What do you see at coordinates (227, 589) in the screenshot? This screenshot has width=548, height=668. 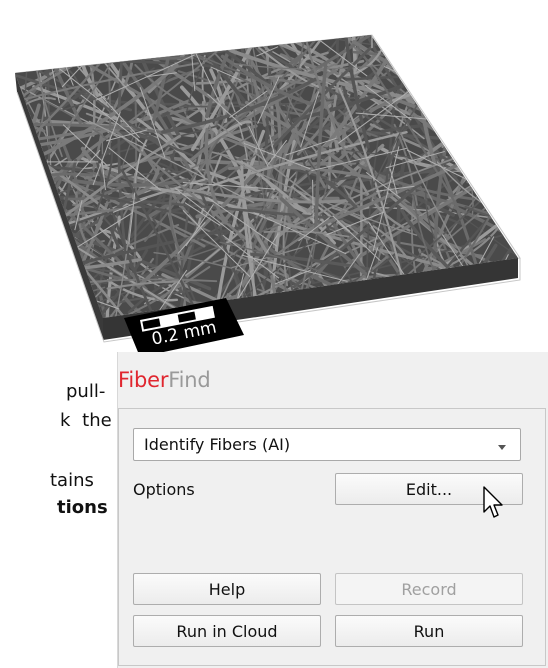 I see `help-button: Help` at bounding box center [227, 589].